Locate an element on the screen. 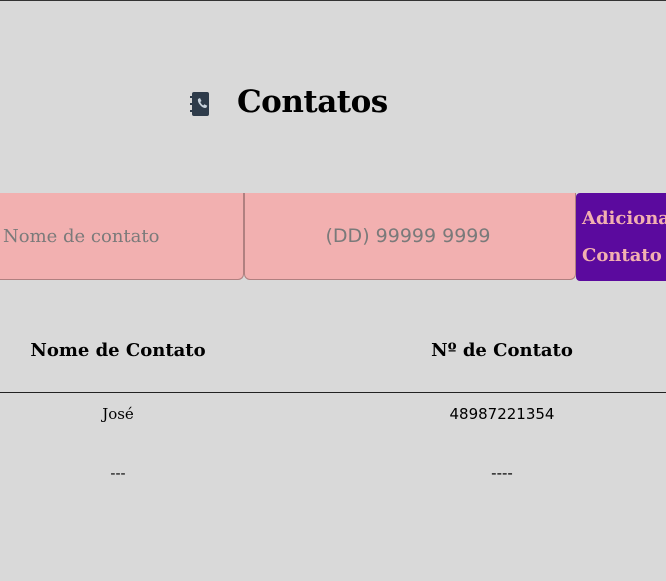 Image resolution: width=666 pixels, height=581 pixels. page-title: Contatos is located at coordinates (312, 102).